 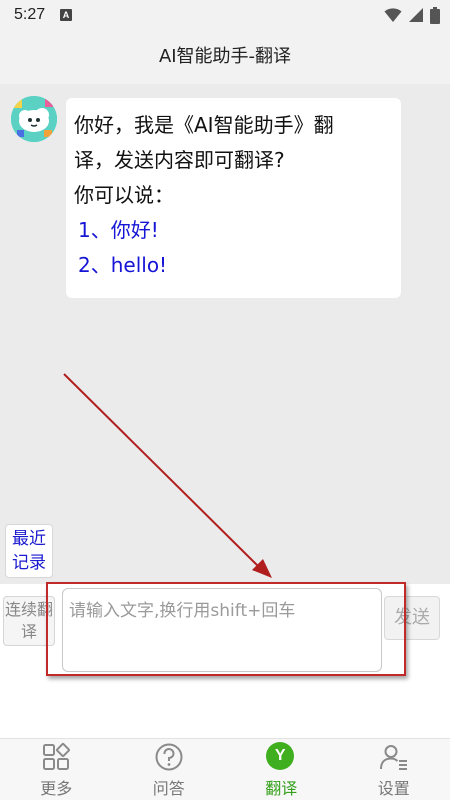 I want to click on page-title: AI智能助手-翻译, so click(x=225, y=56).